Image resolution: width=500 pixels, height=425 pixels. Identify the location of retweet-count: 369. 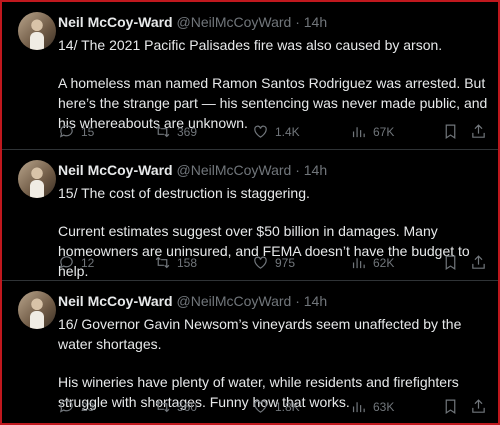
(187, 131).